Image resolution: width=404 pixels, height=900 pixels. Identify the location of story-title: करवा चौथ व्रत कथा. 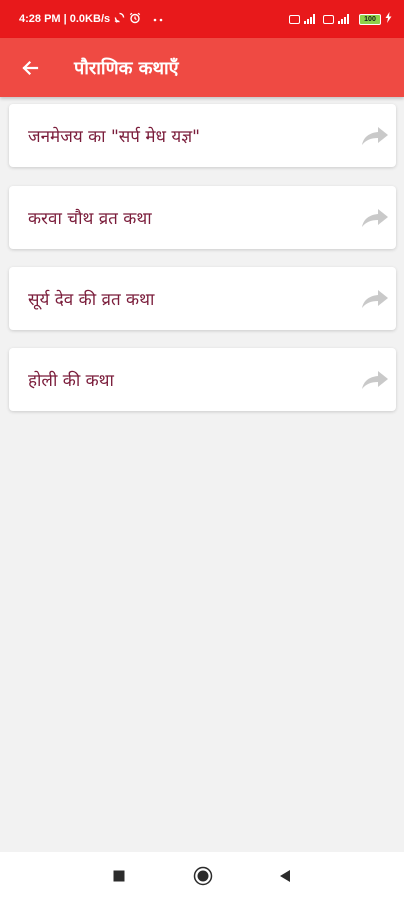
(90, 219).